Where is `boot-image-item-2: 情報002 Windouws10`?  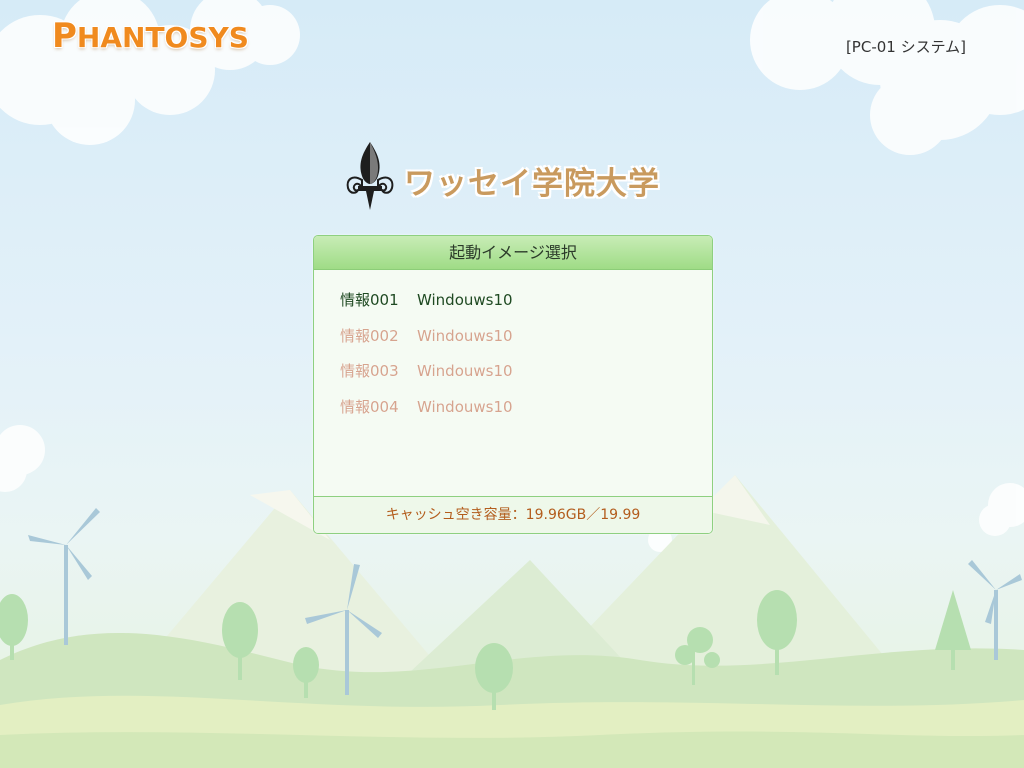 boot-image-item-2: 情報002 Windouws10 is located at coordinates (526, 342).